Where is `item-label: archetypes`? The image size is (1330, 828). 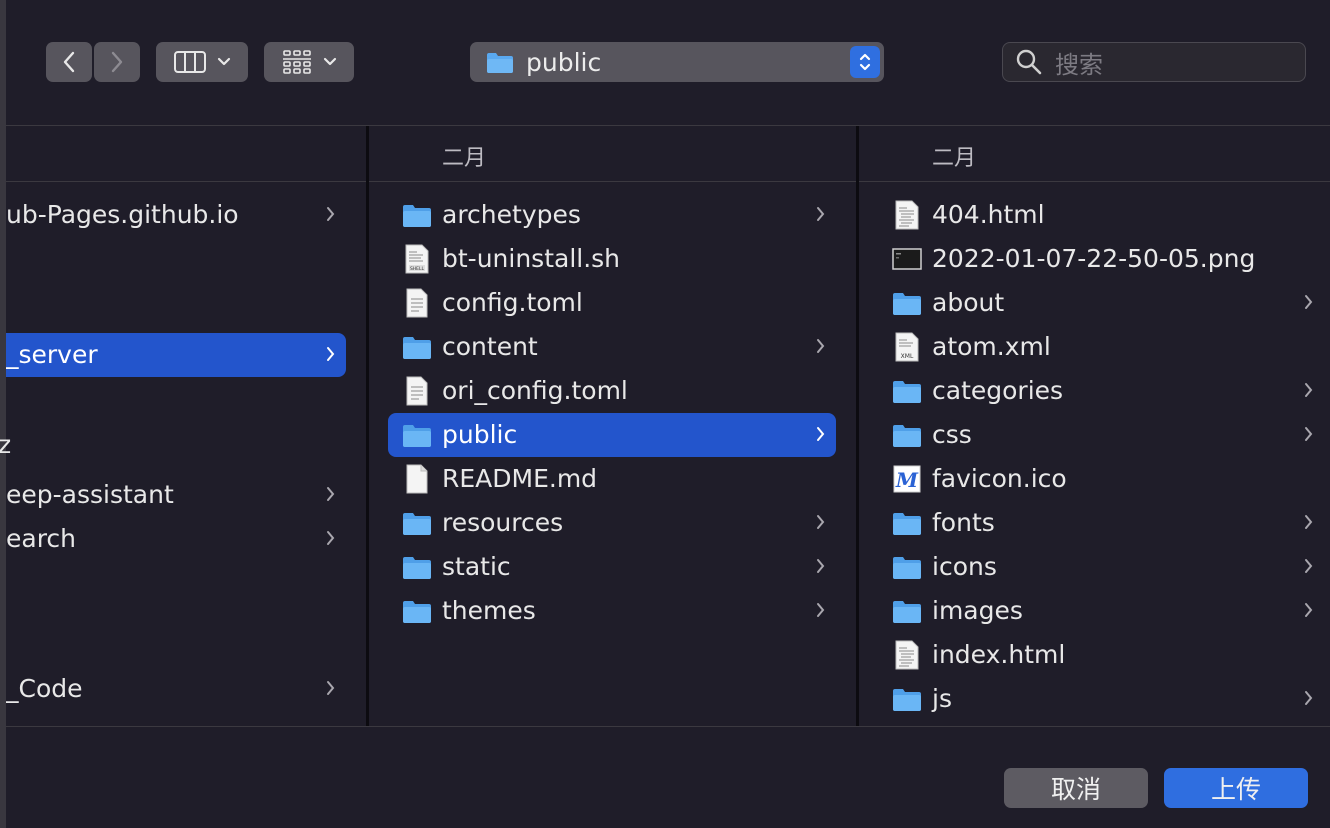
item-label: archetypes is located at coordinates (511, 214).